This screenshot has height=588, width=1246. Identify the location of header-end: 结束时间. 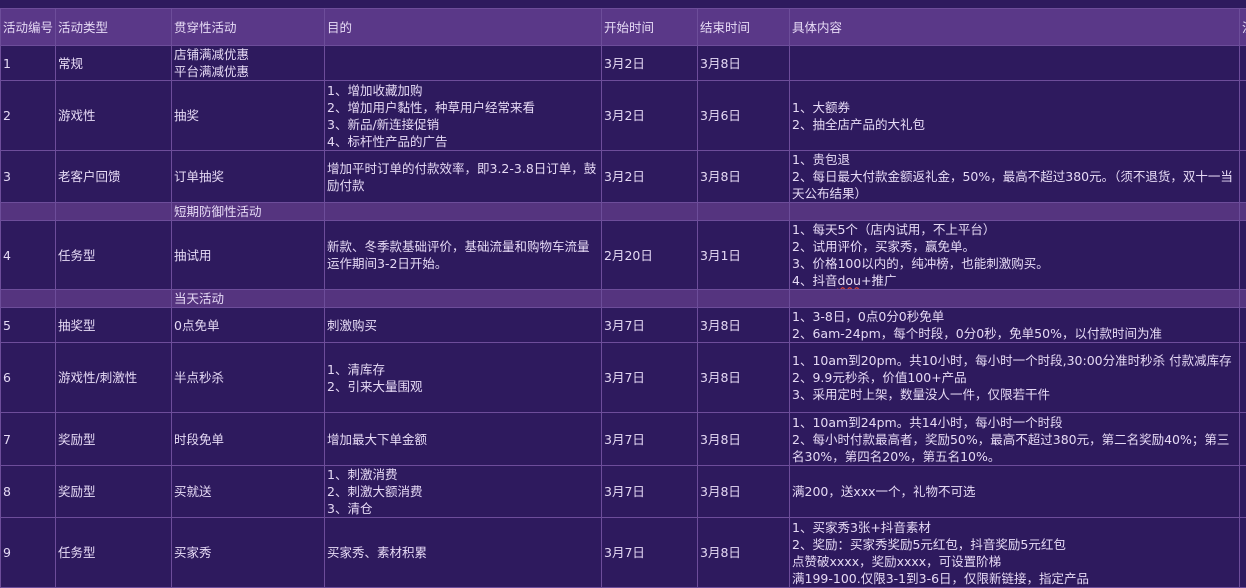
(744, 27).